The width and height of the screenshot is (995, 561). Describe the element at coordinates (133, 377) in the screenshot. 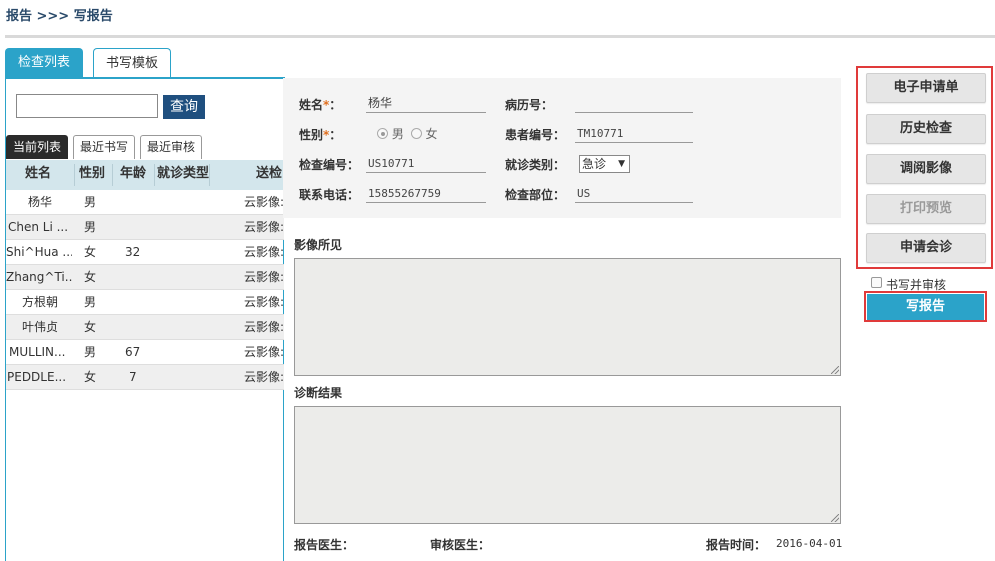

I see `cell-age: 7` at that location.